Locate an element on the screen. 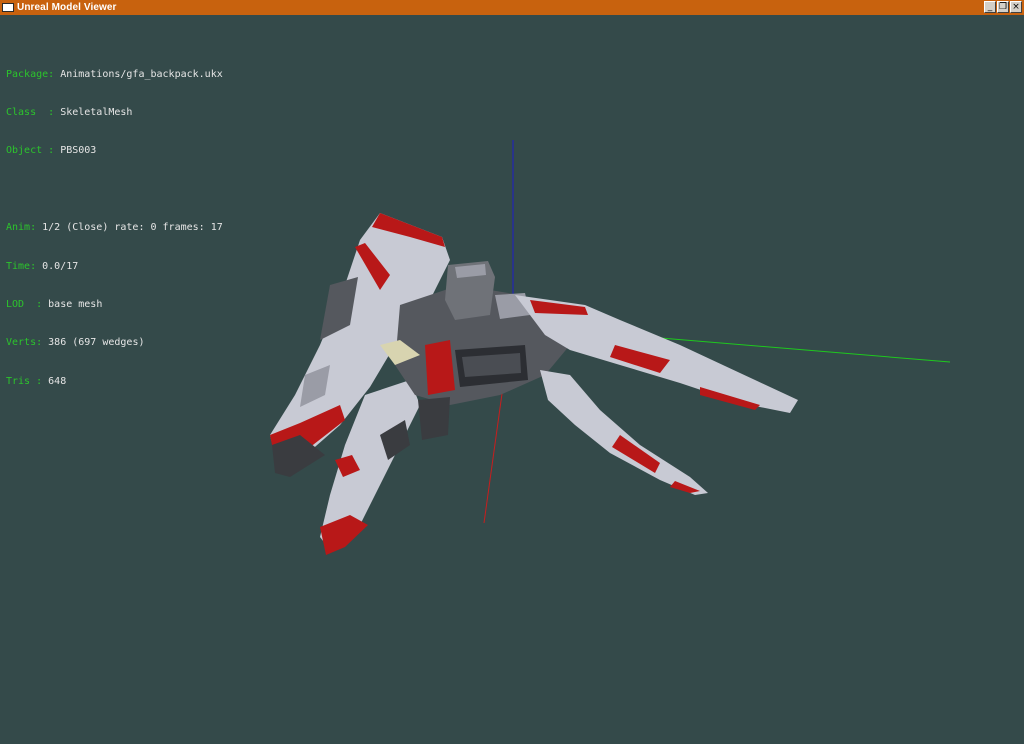 This screenshot has width=1024, height=744. info-package: Package: Animations/gfa_backpack.ukx is located at coordinates (114, 74).